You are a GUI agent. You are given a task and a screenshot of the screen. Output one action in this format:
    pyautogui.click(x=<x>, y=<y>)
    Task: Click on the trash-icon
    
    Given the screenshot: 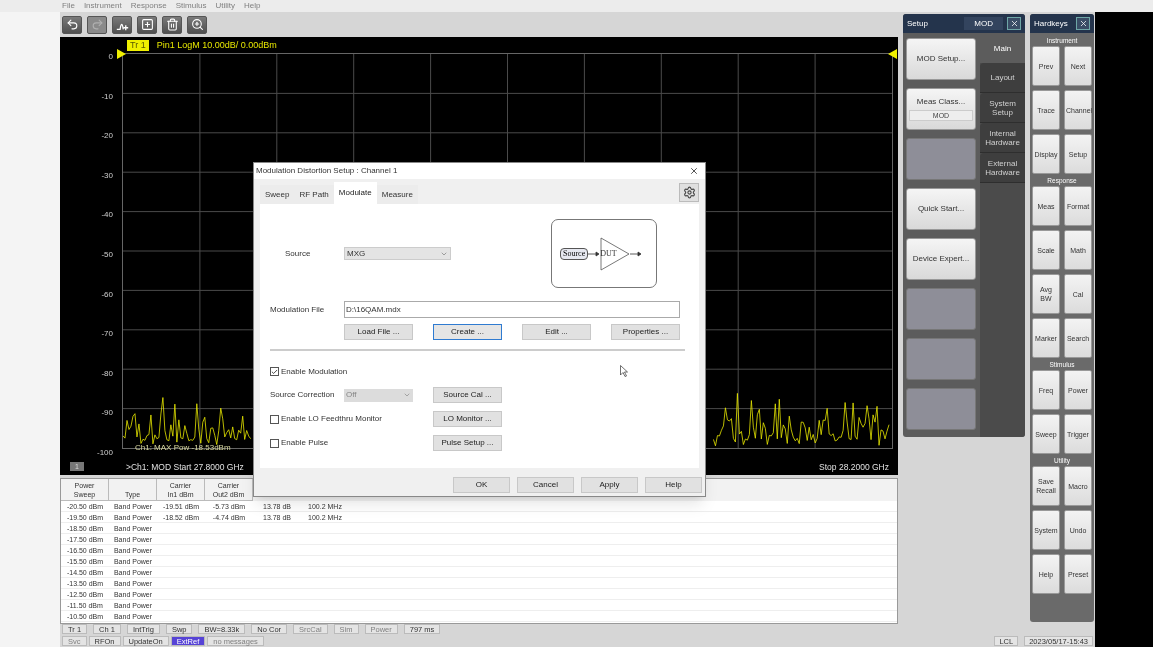 What is the action you would take?
    pyautogui.click(x=172, y=24)
    